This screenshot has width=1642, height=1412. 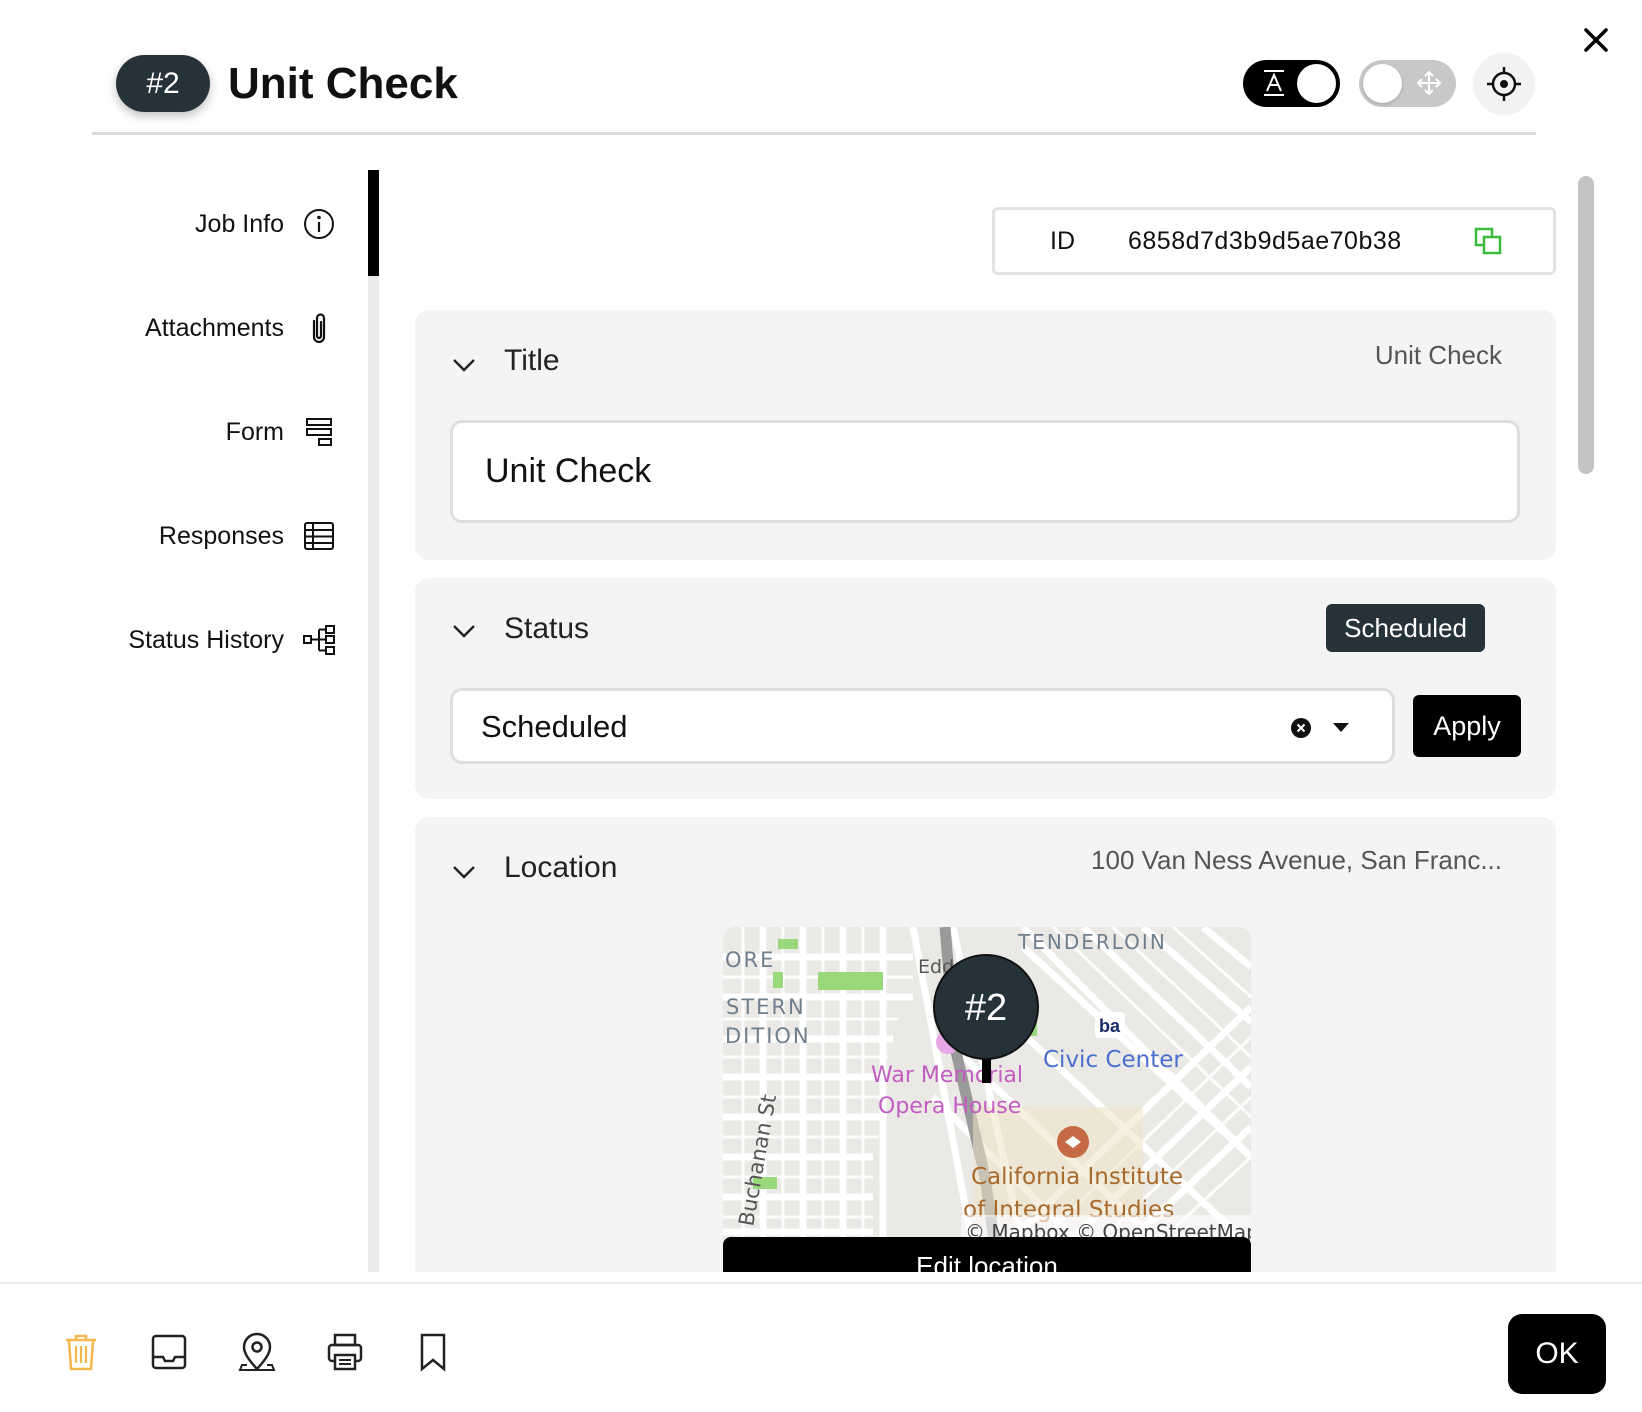 I want to click on map-label-tenderloin: TENDERLOIN, so click(x=1092, y=942).